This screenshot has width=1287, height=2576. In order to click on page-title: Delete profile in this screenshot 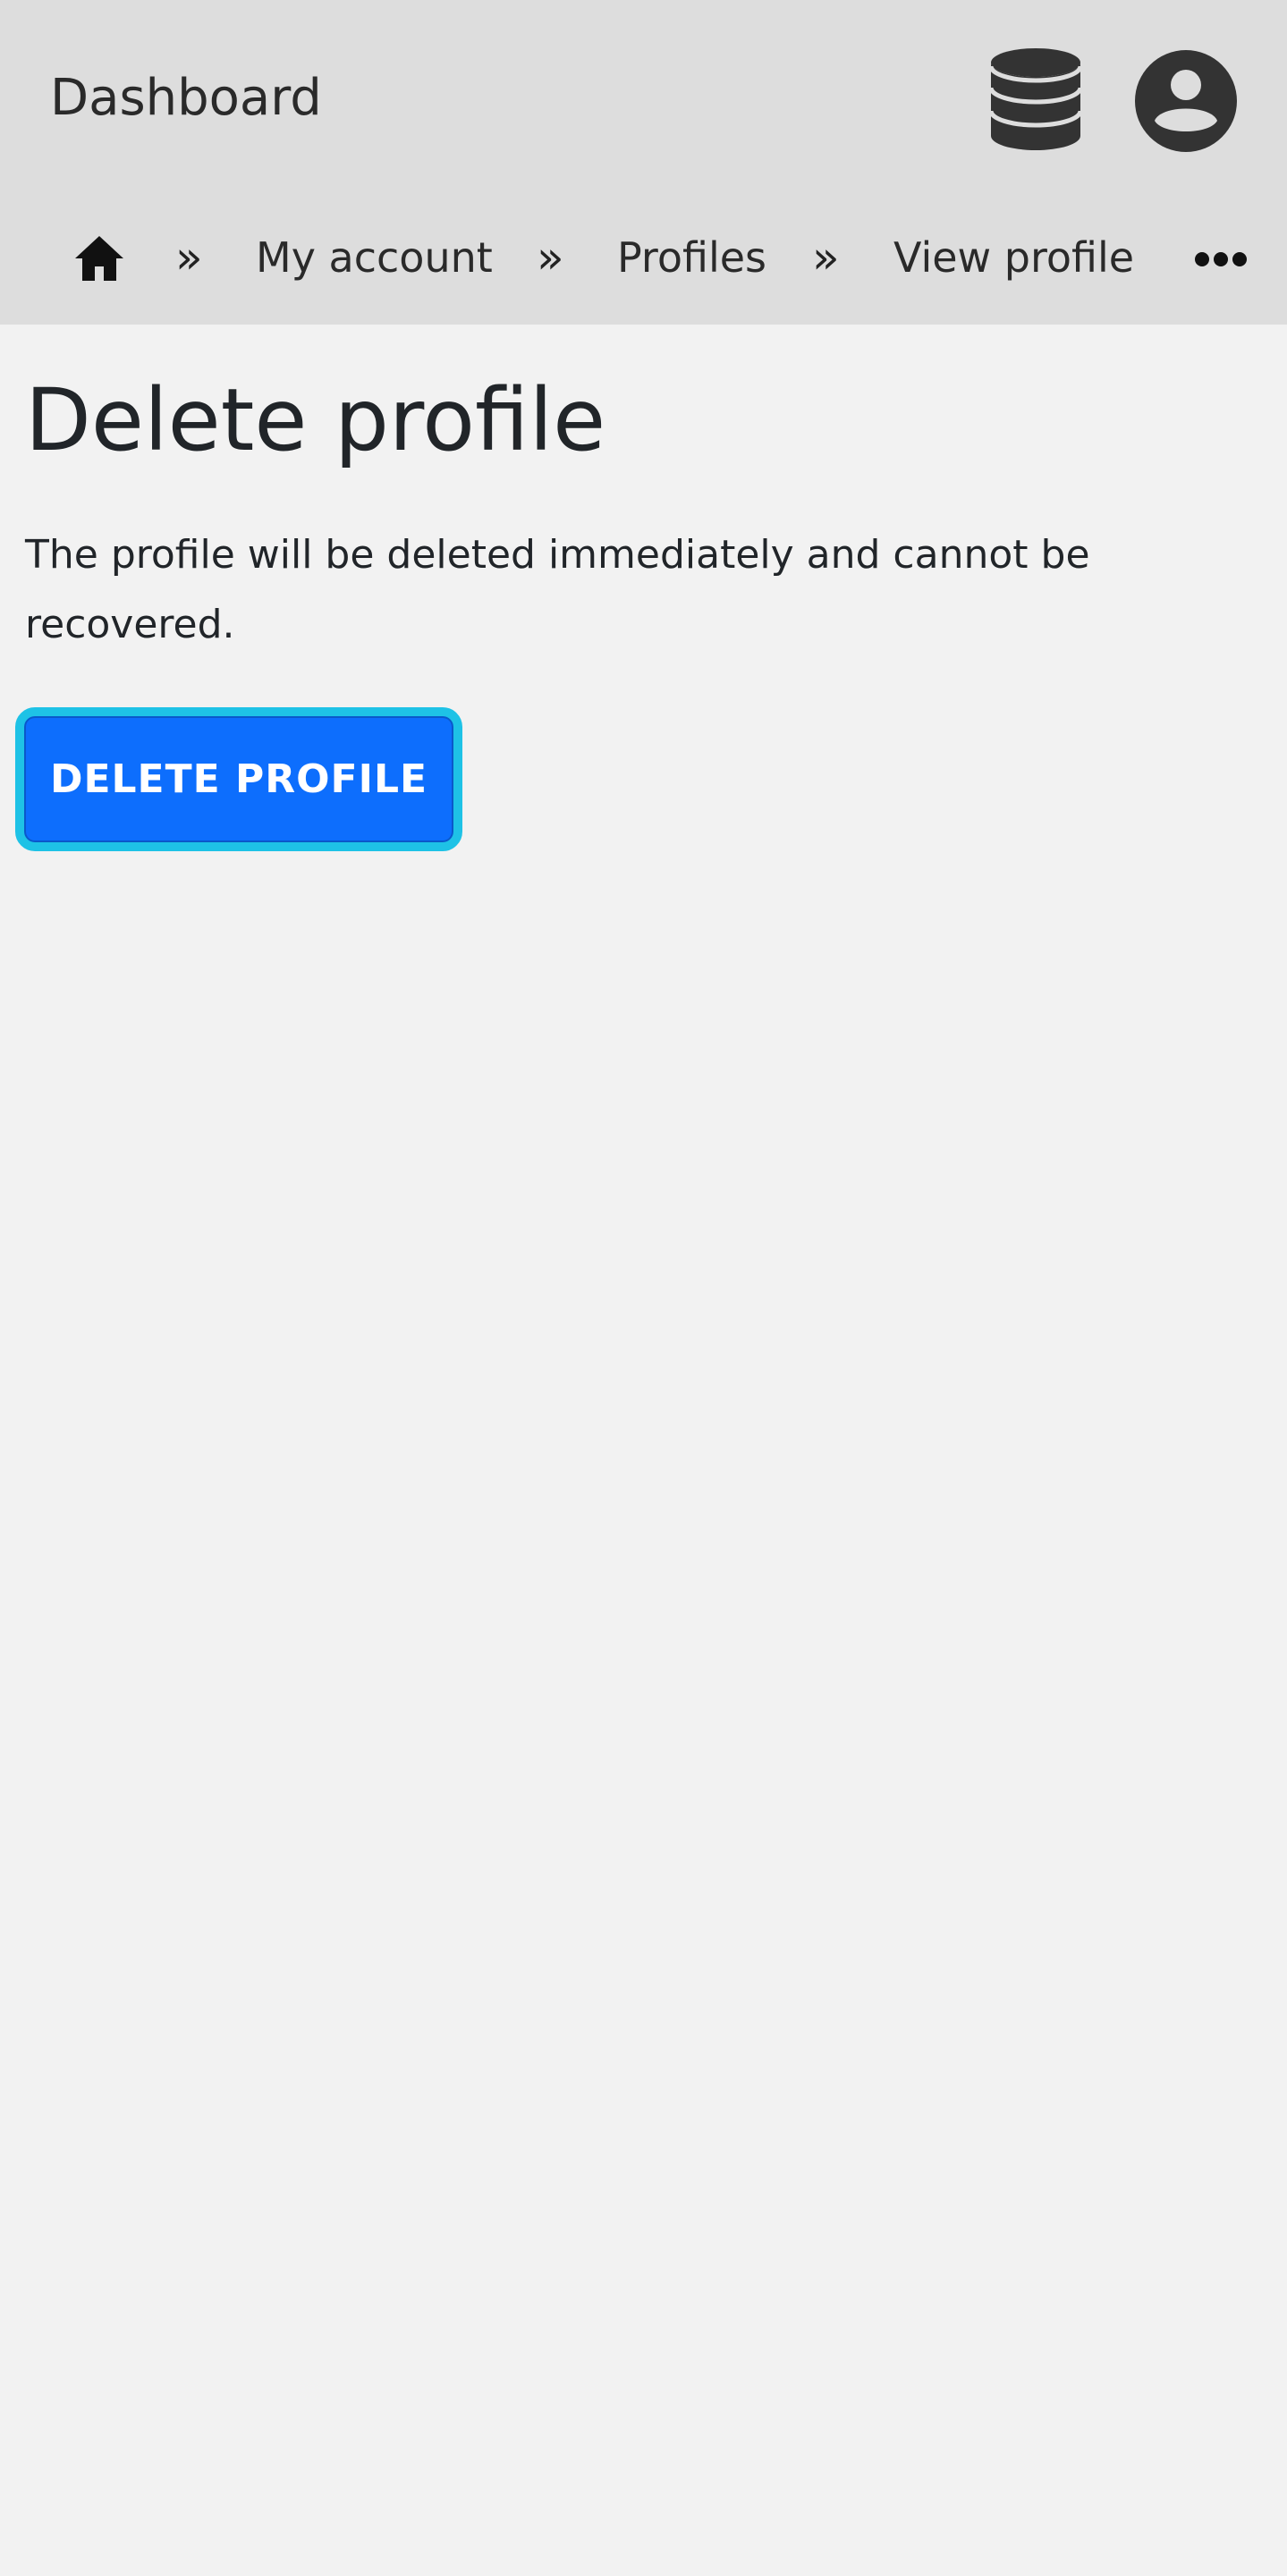, I will do `click(315, 420)`.